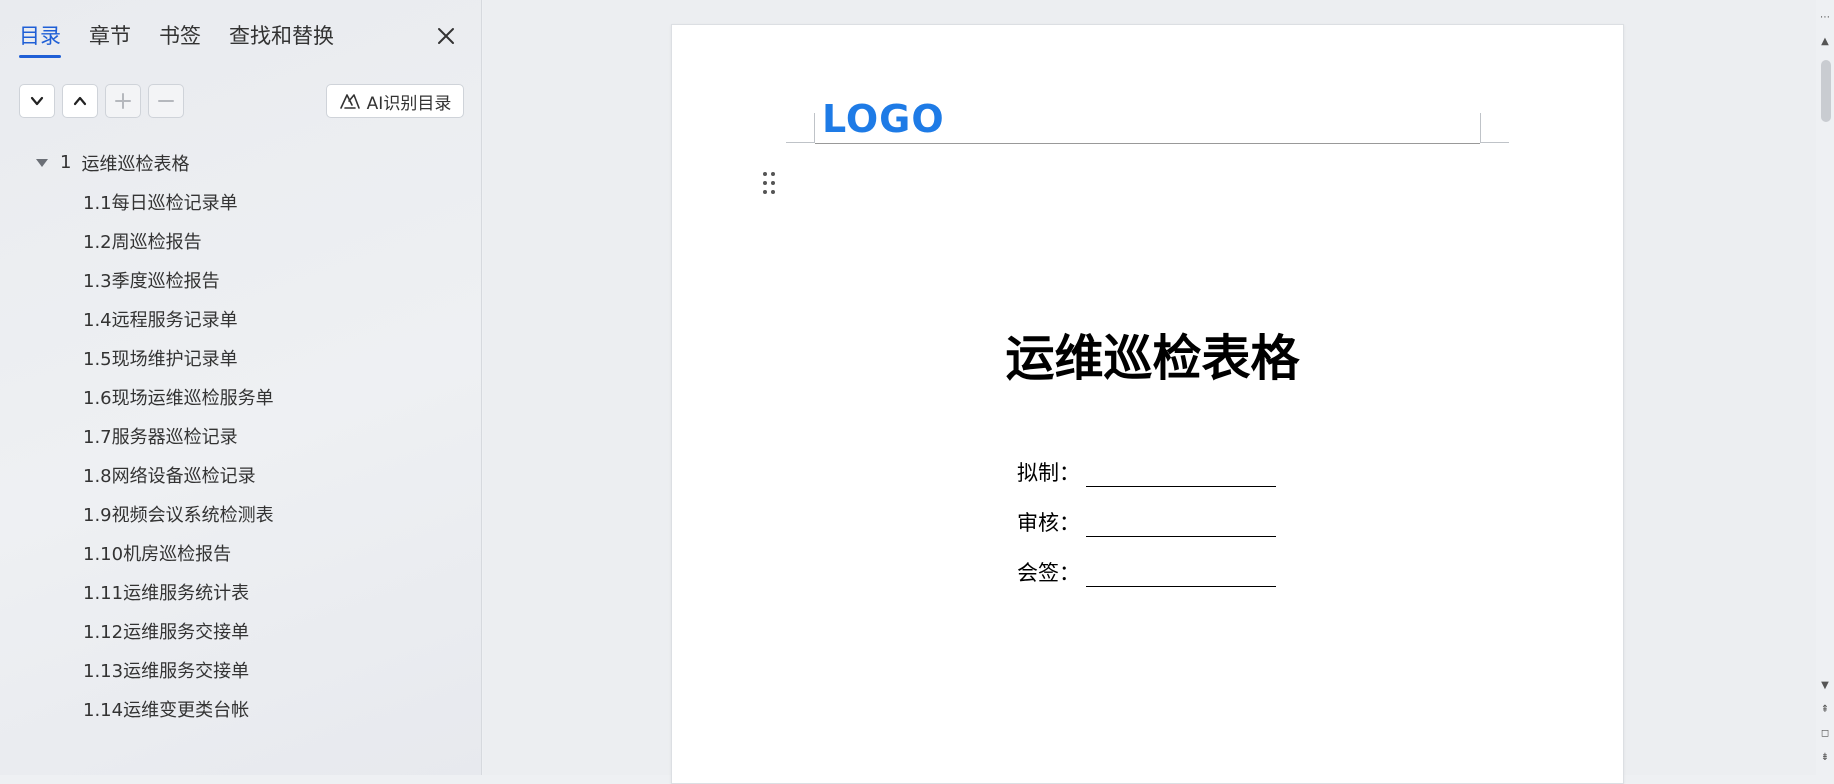  Describe the element at coordinates (1825, 18) in the screenshot. I see `split-view-icon: ⋯` at that location.